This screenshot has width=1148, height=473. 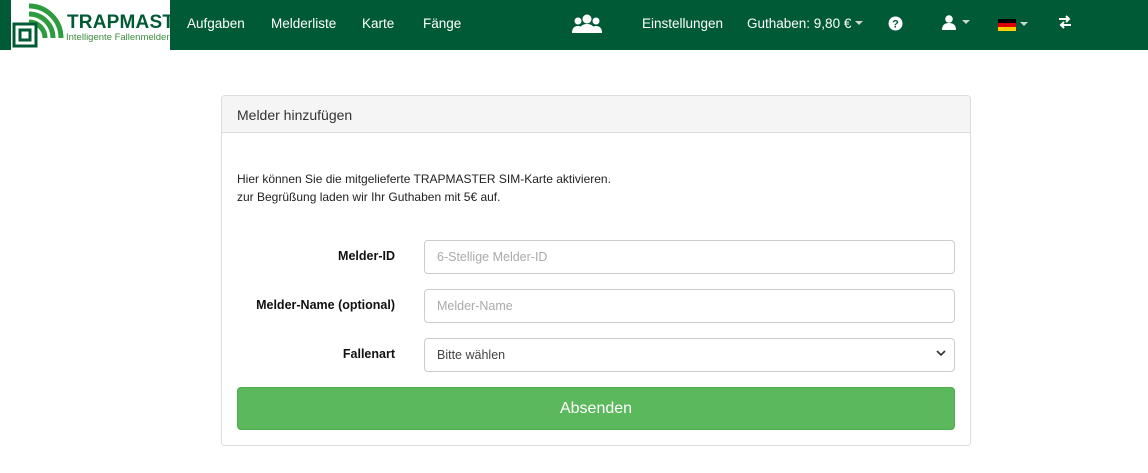 I want to click on panel-title: Melder hinzufügen, so click(x=596, y=114).